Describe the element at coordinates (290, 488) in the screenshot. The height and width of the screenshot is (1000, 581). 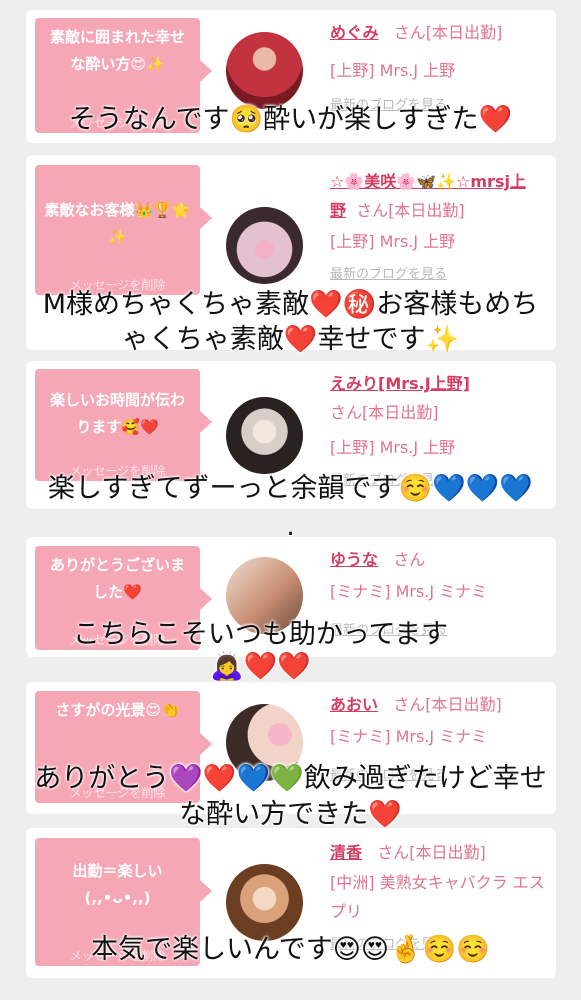
I see `overlay-caption: 楽しすぎてずーっと余韻です☺️💙💙💙` at that location.